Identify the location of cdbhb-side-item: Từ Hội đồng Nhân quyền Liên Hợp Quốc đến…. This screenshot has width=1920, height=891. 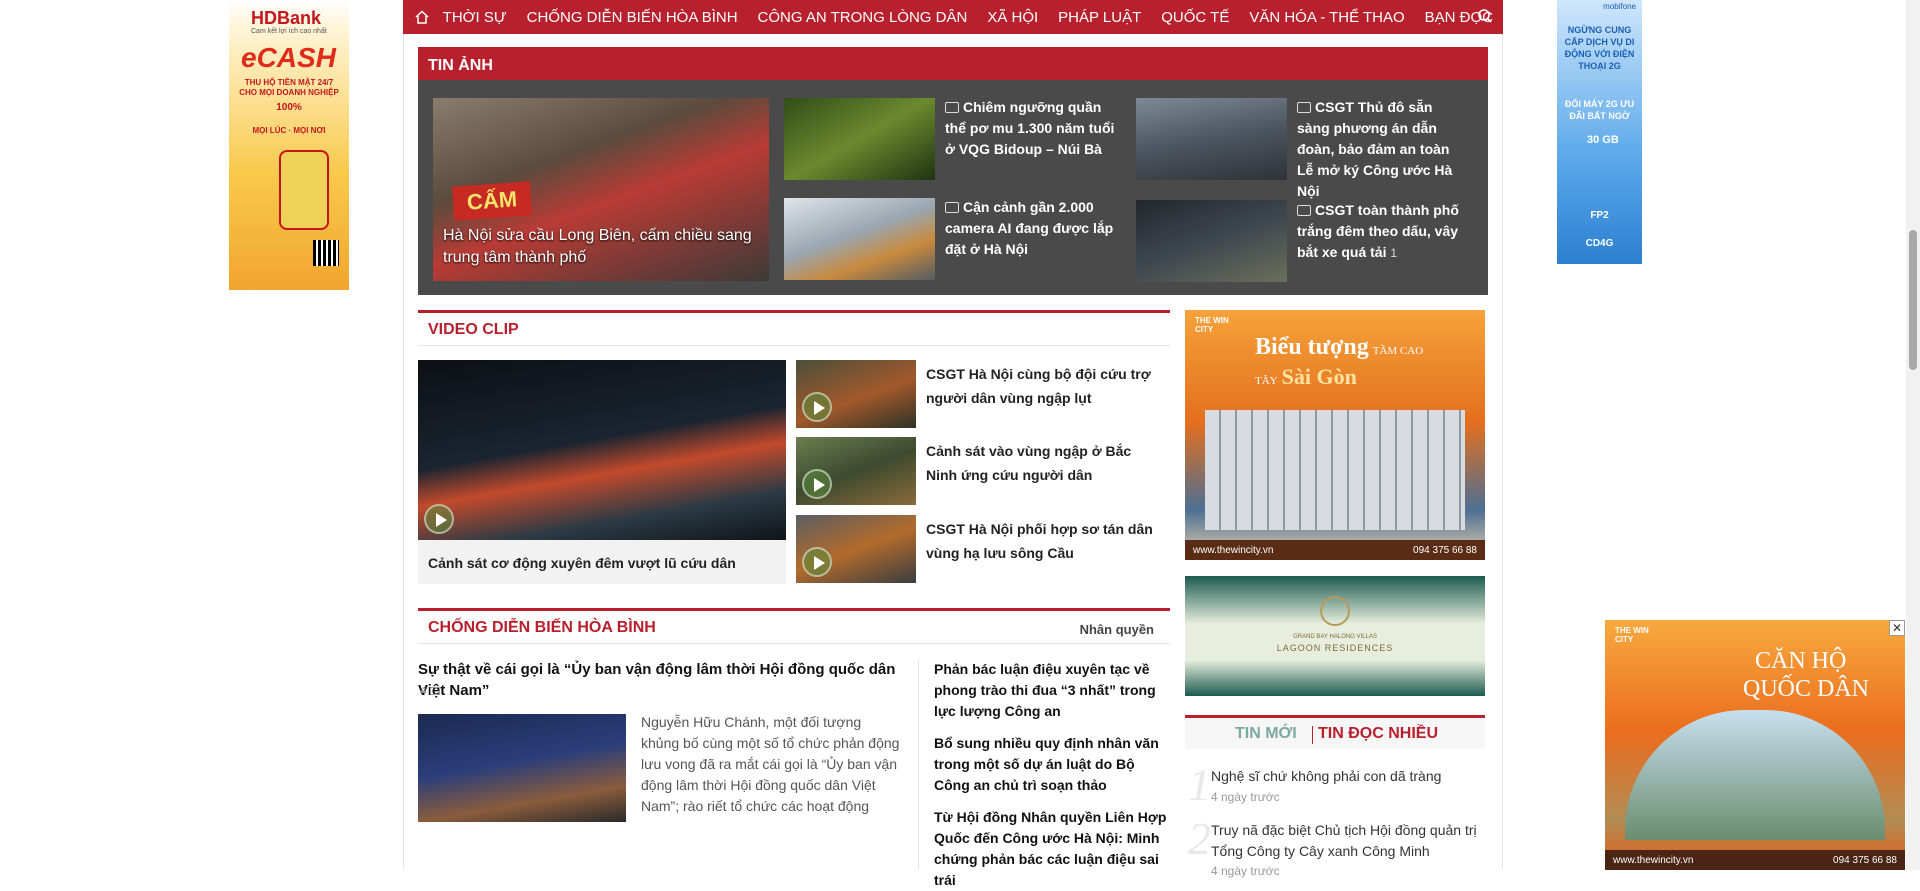
(1052, 849).